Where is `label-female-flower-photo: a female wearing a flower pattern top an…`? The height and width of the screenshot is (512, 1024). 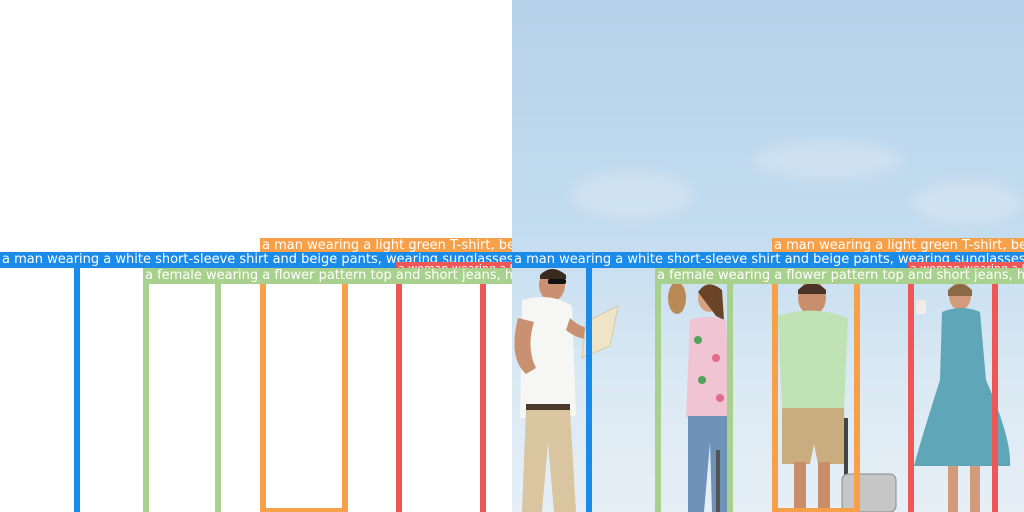
label-female-flower-photo: a female wearing a flower pattern top an… is located at coordinates (839, 276).